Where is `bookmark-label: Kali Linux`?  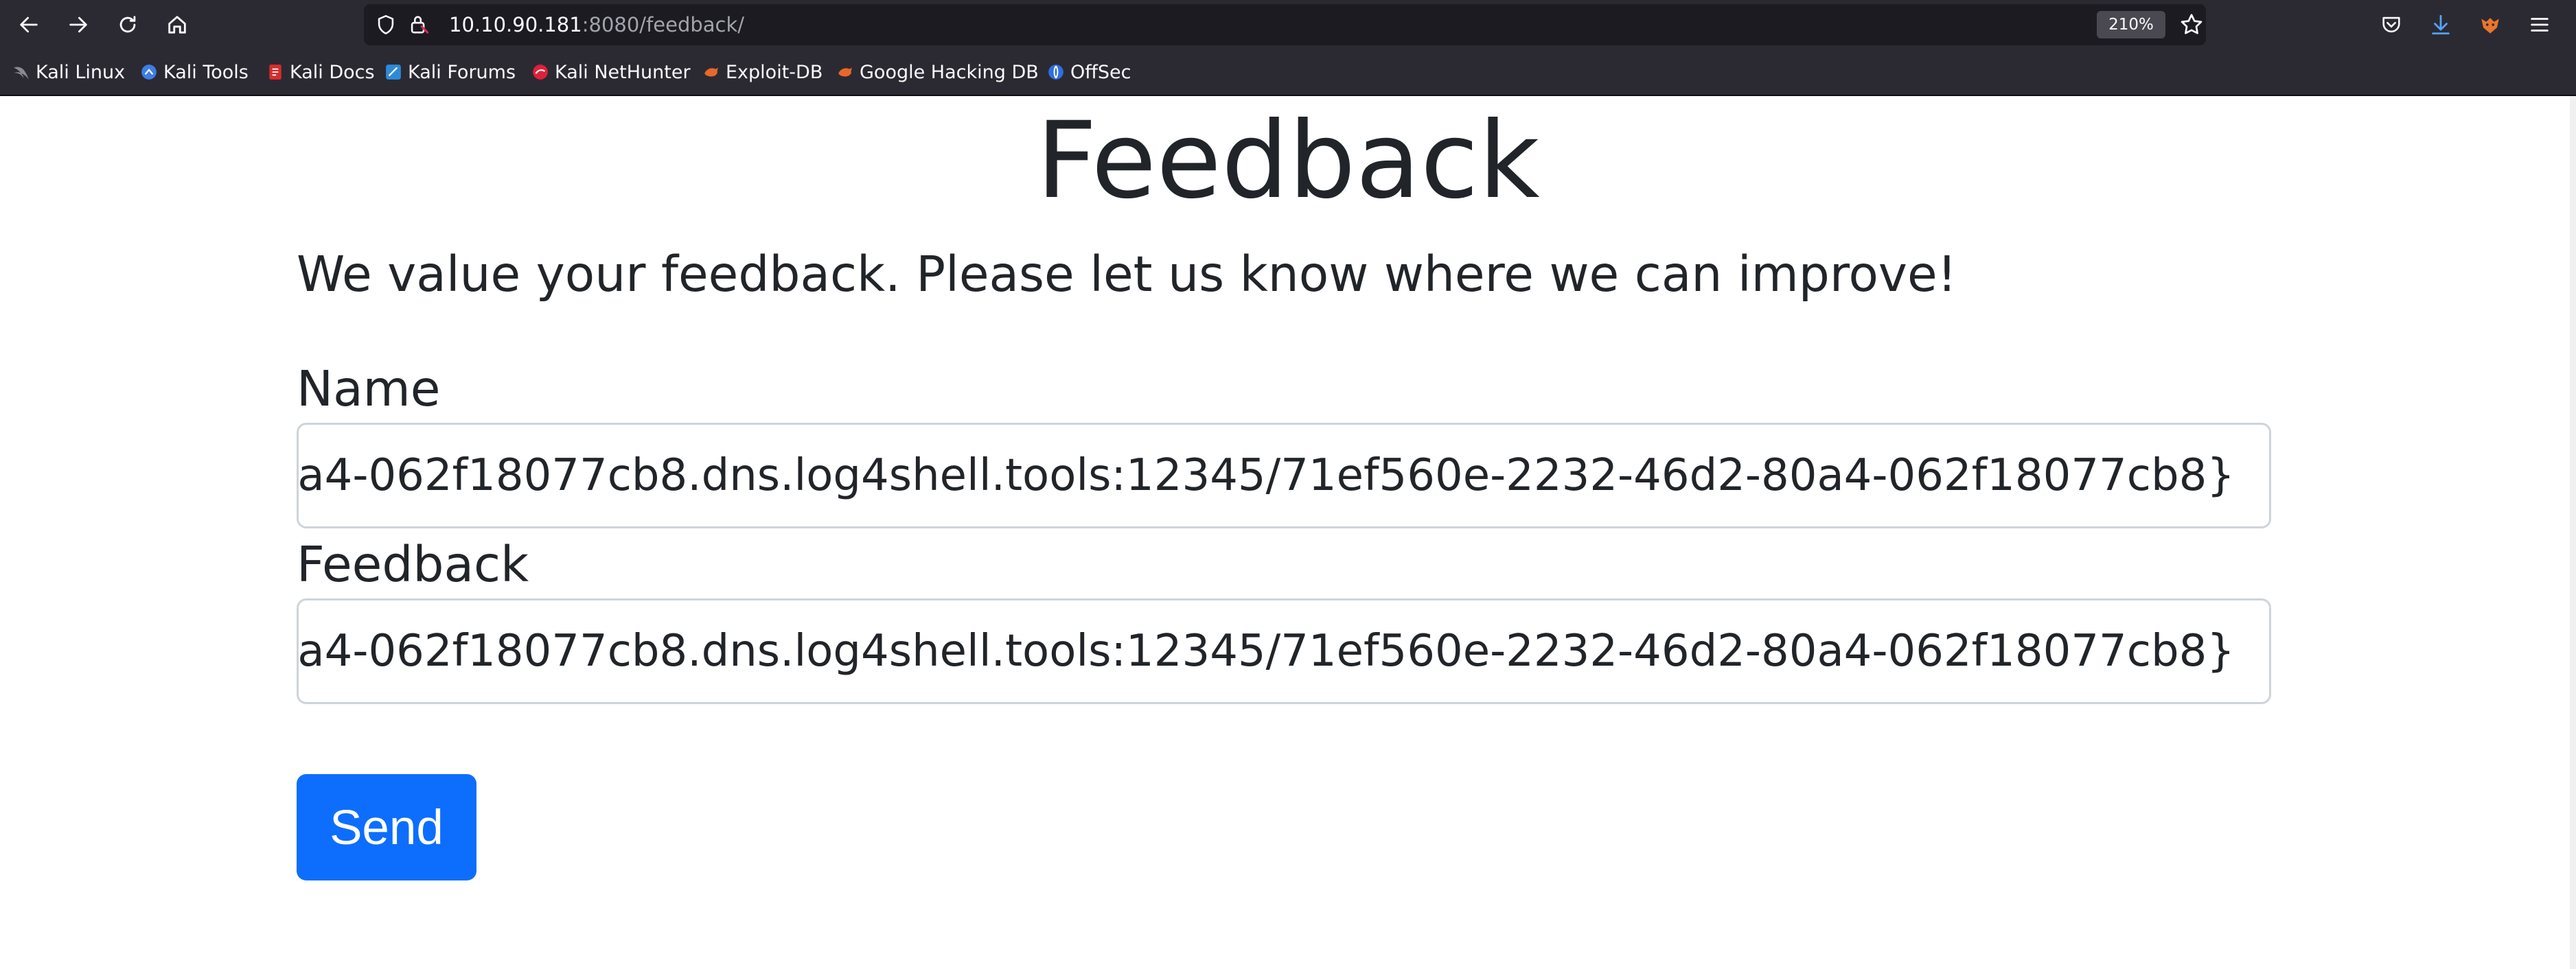
bookmark-label: Kali Linux is located at coordinates (81, 72).